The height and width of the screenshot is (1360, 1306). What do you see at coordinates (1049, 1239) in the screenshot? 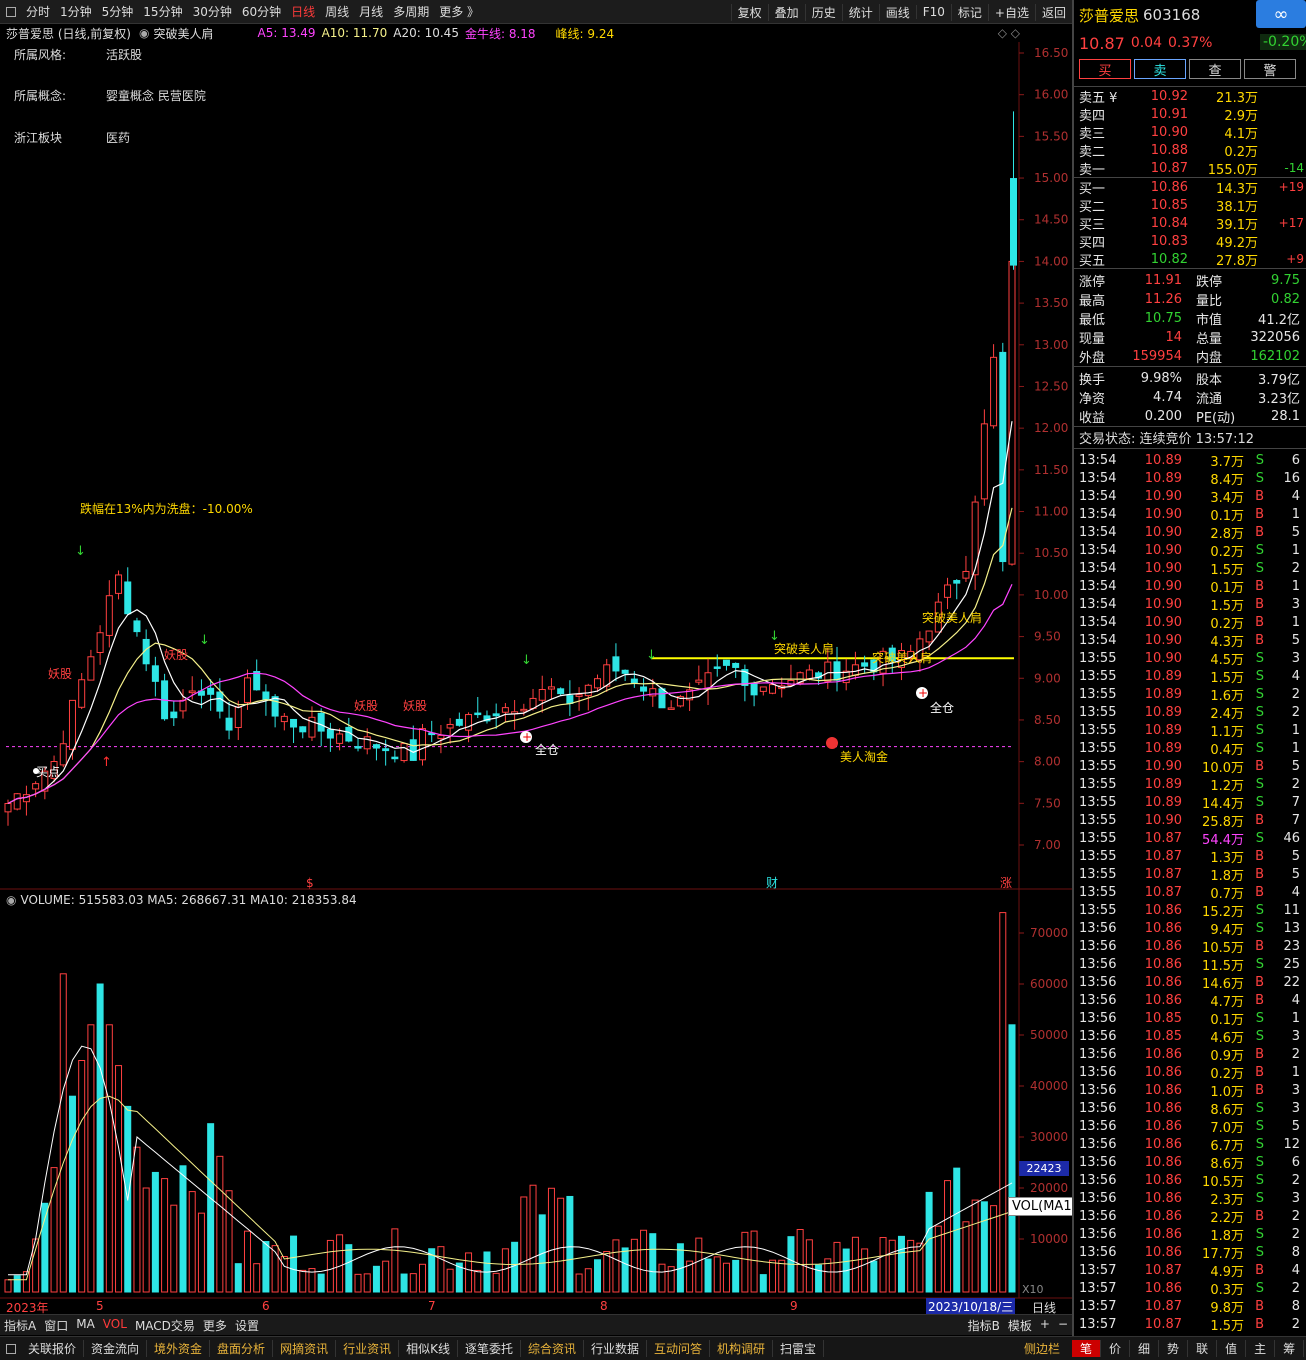
I see `volume-axis-label: 10000` at bounding box center [1049, 1239].